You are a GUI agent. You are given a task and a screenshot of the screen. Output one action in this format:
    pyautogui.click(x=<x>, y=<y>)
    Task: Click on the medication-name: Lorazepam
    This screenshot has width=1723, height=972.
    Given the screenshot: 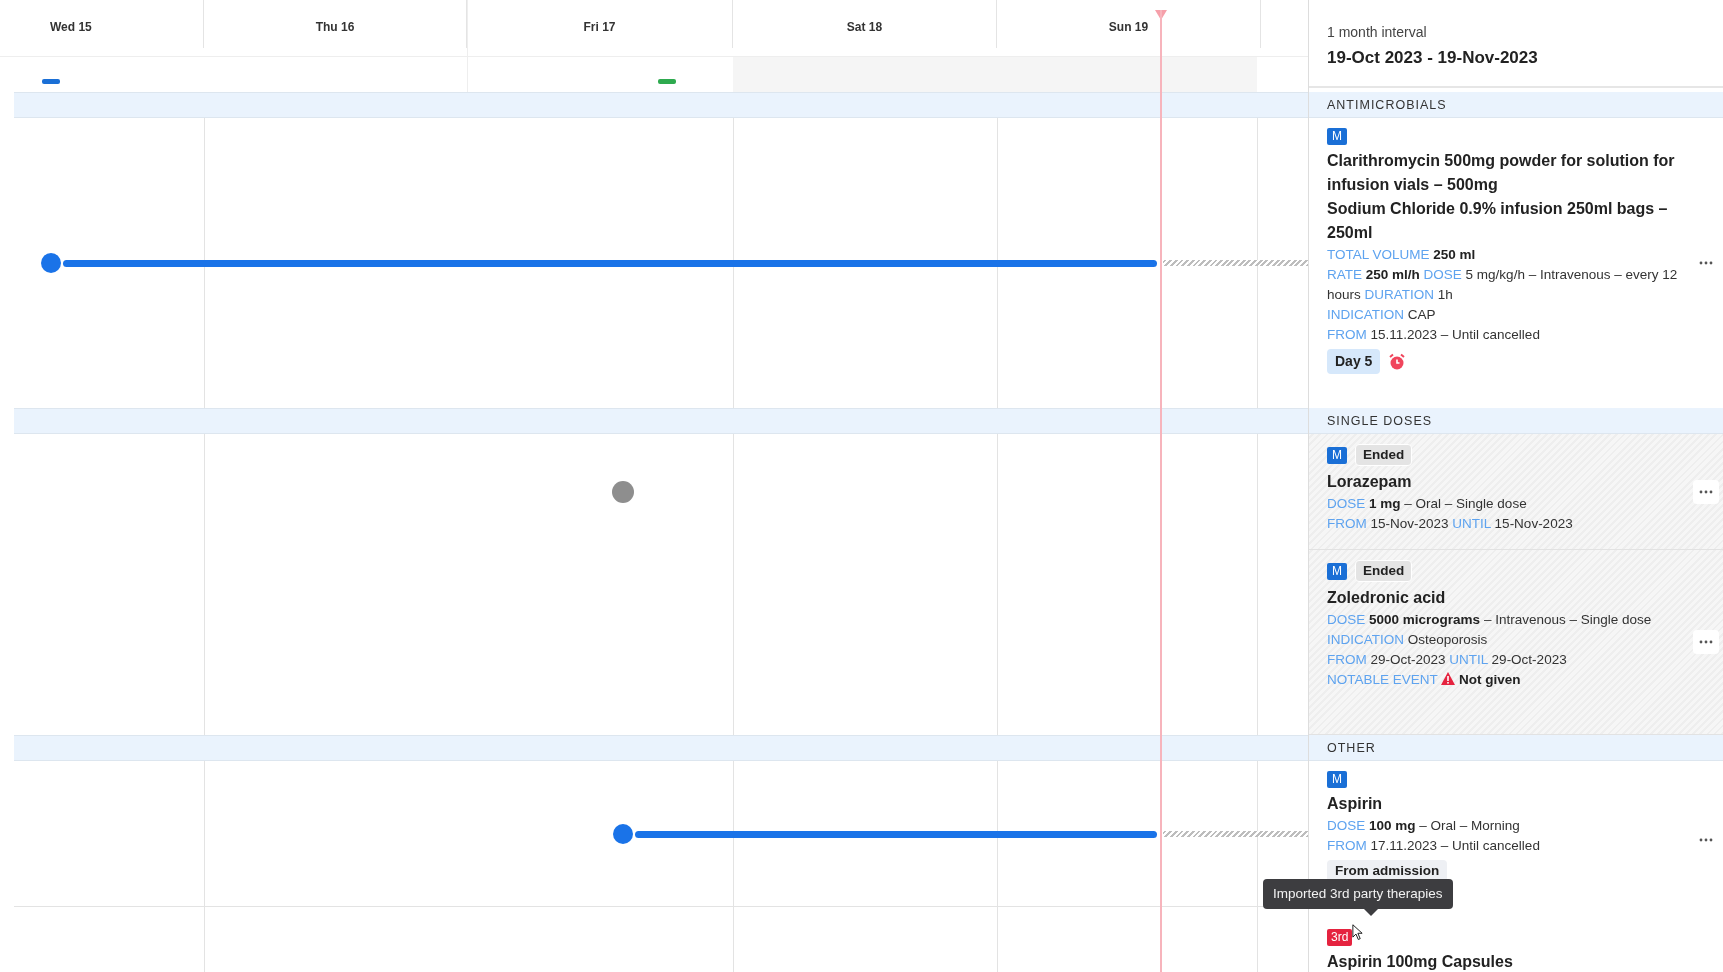 What is the action you would take?
    pyautogui.click(x=1369, y=482)
    